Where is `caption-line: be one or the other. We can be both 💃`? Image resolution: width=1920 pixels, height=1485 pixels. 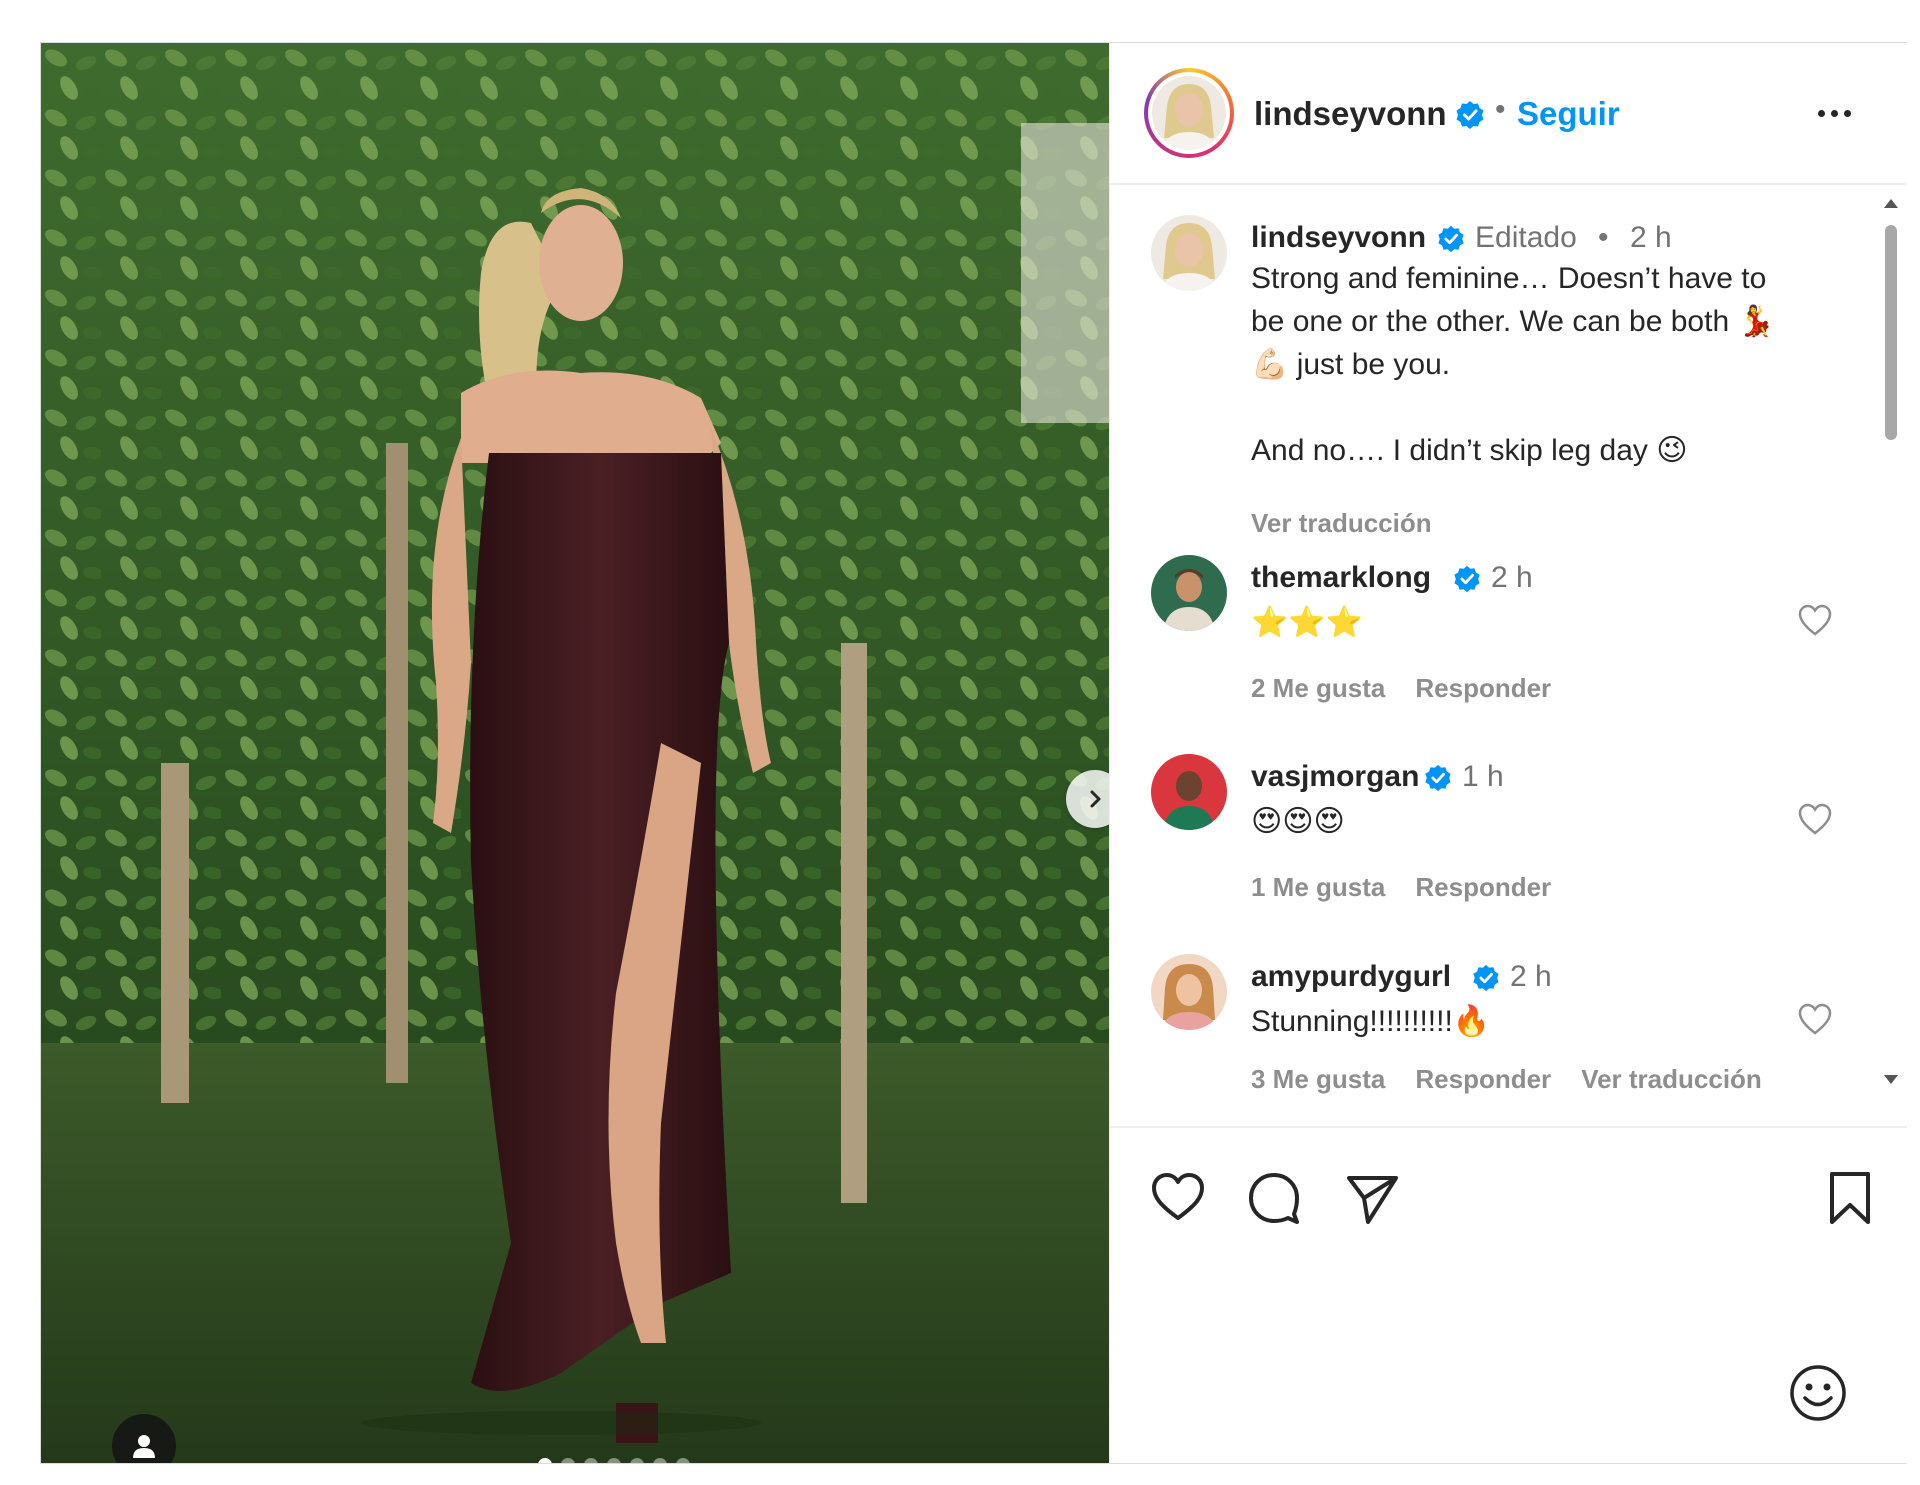
caption-line: be one or the other. We can be both 💃 is located at coordinates (1513, 321).